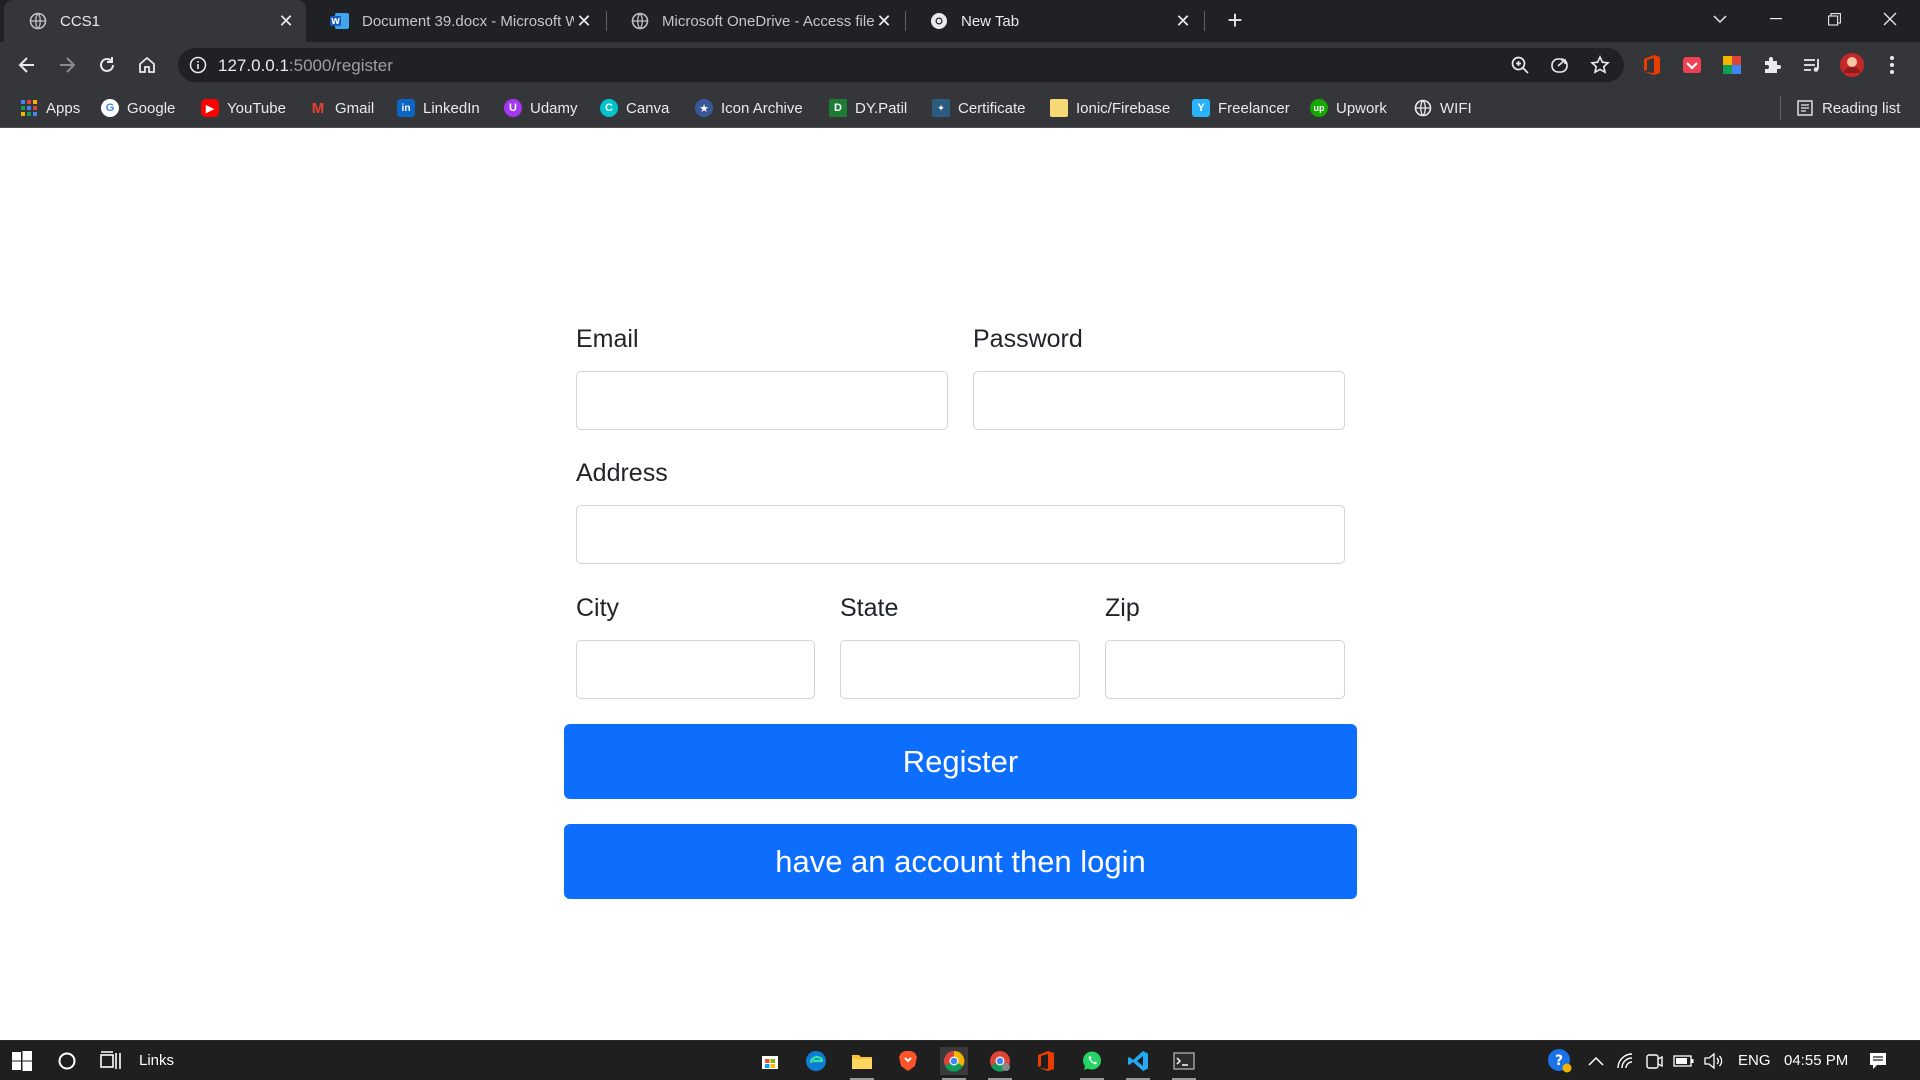 The height and width of the screenshot is (1080, 1920). Describe the element at coordinates (1776, 19) in the screenshot. I see `minimize-button` at that location.